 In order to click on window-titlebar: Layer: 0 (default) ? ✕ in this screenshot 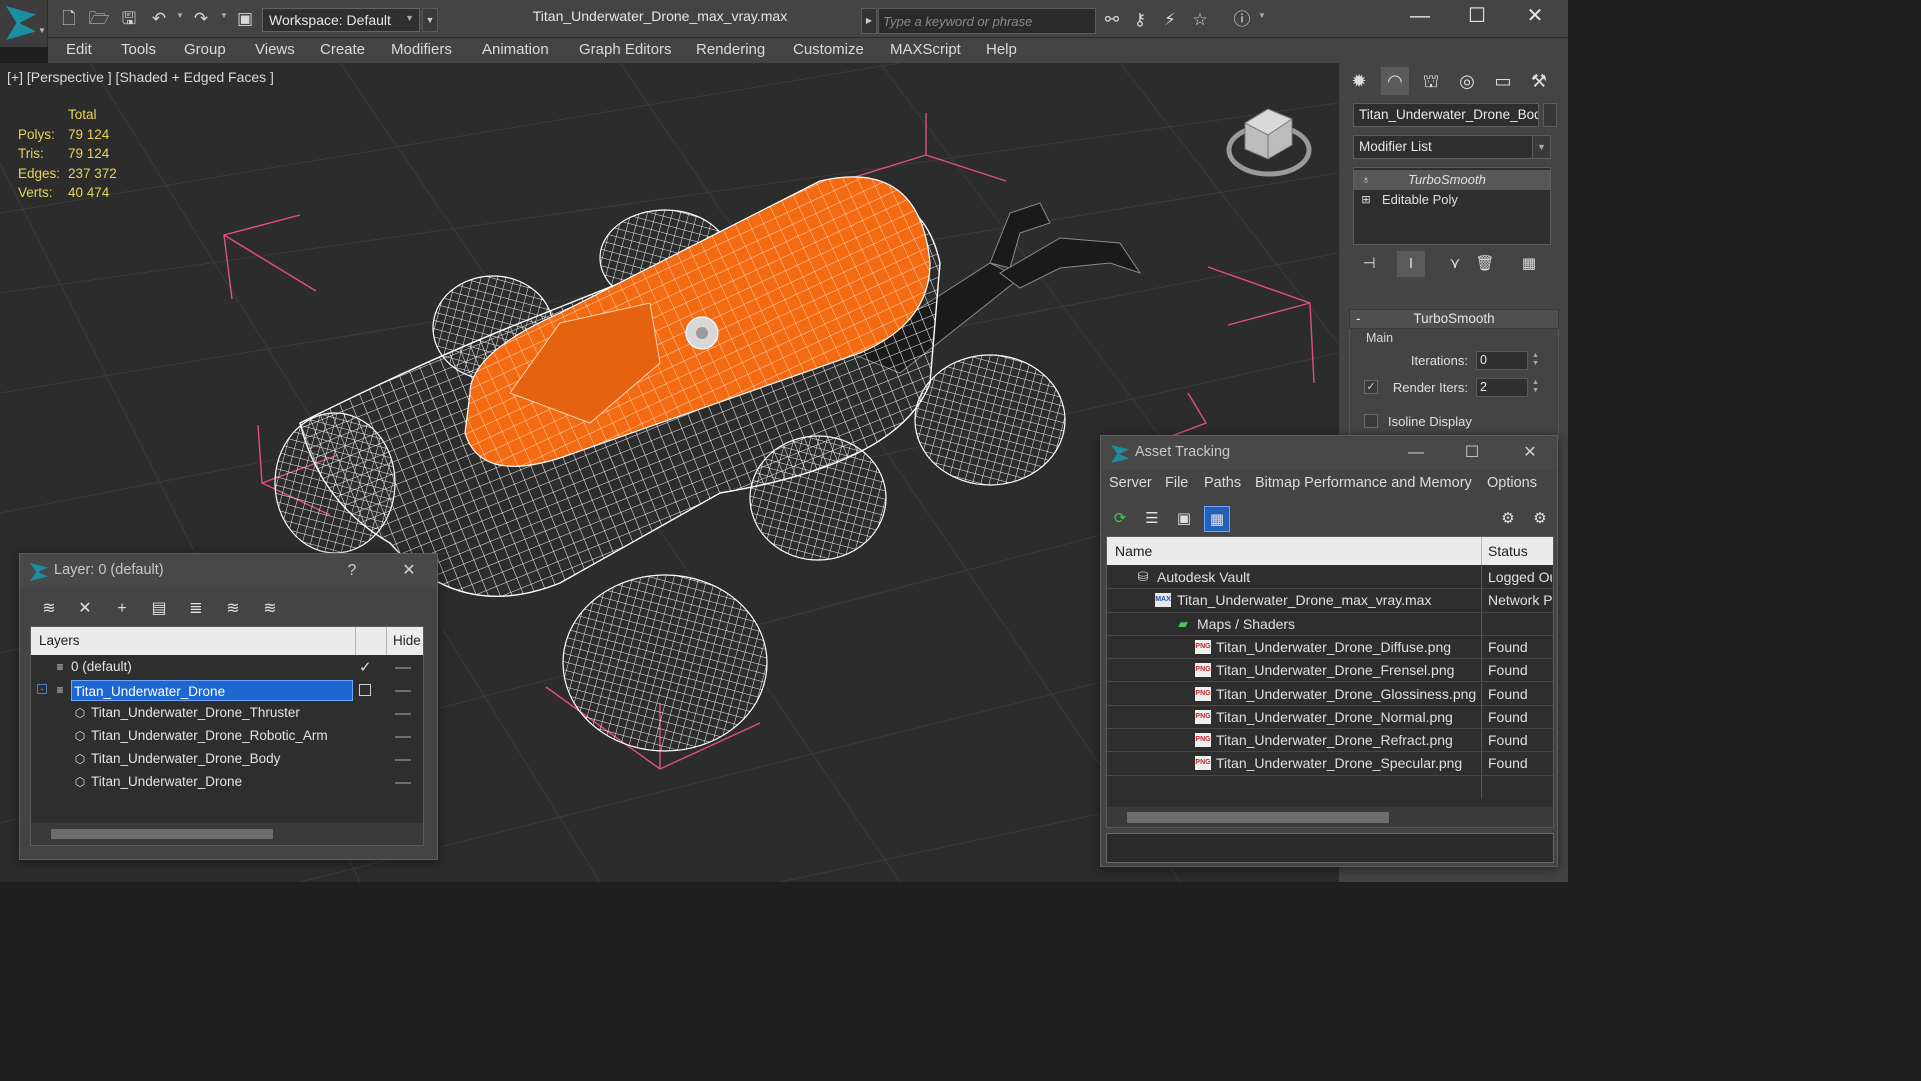, I will do `click(228, 571)`.